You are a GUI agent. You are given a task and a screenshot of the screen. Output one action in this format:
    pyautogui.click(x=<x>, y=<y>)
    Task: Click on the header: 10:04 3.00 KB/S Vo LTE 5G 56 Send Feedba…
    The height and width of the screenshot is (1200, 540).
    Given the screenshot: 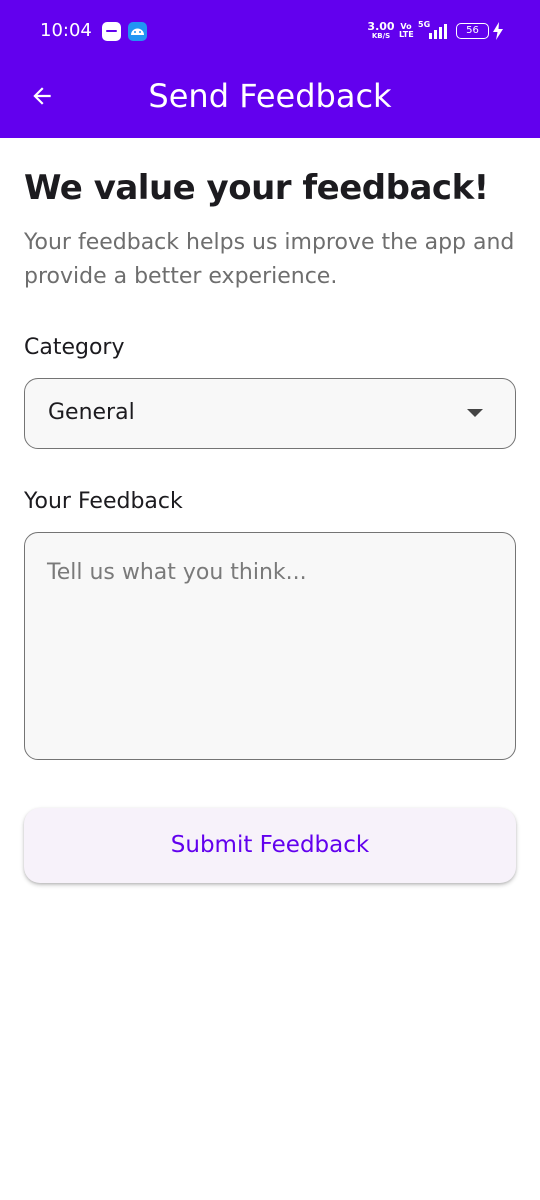 What is the action you would take?
    pyautogui.click(x=270, y=69)
    